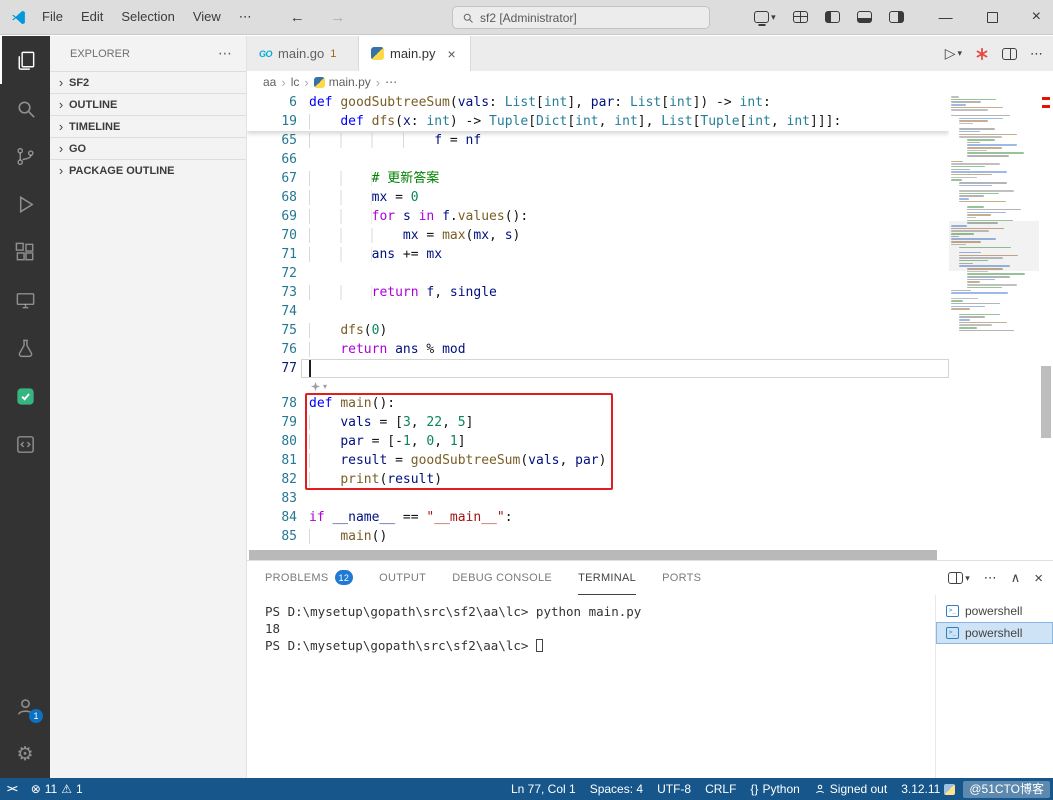 The width and height of the screenshot is (1053, 800). What do you see at coordinates (598, 349) in the screenshot?
I see `code-line-76: 76 return ans % mod` at bounding box center [598, 349].